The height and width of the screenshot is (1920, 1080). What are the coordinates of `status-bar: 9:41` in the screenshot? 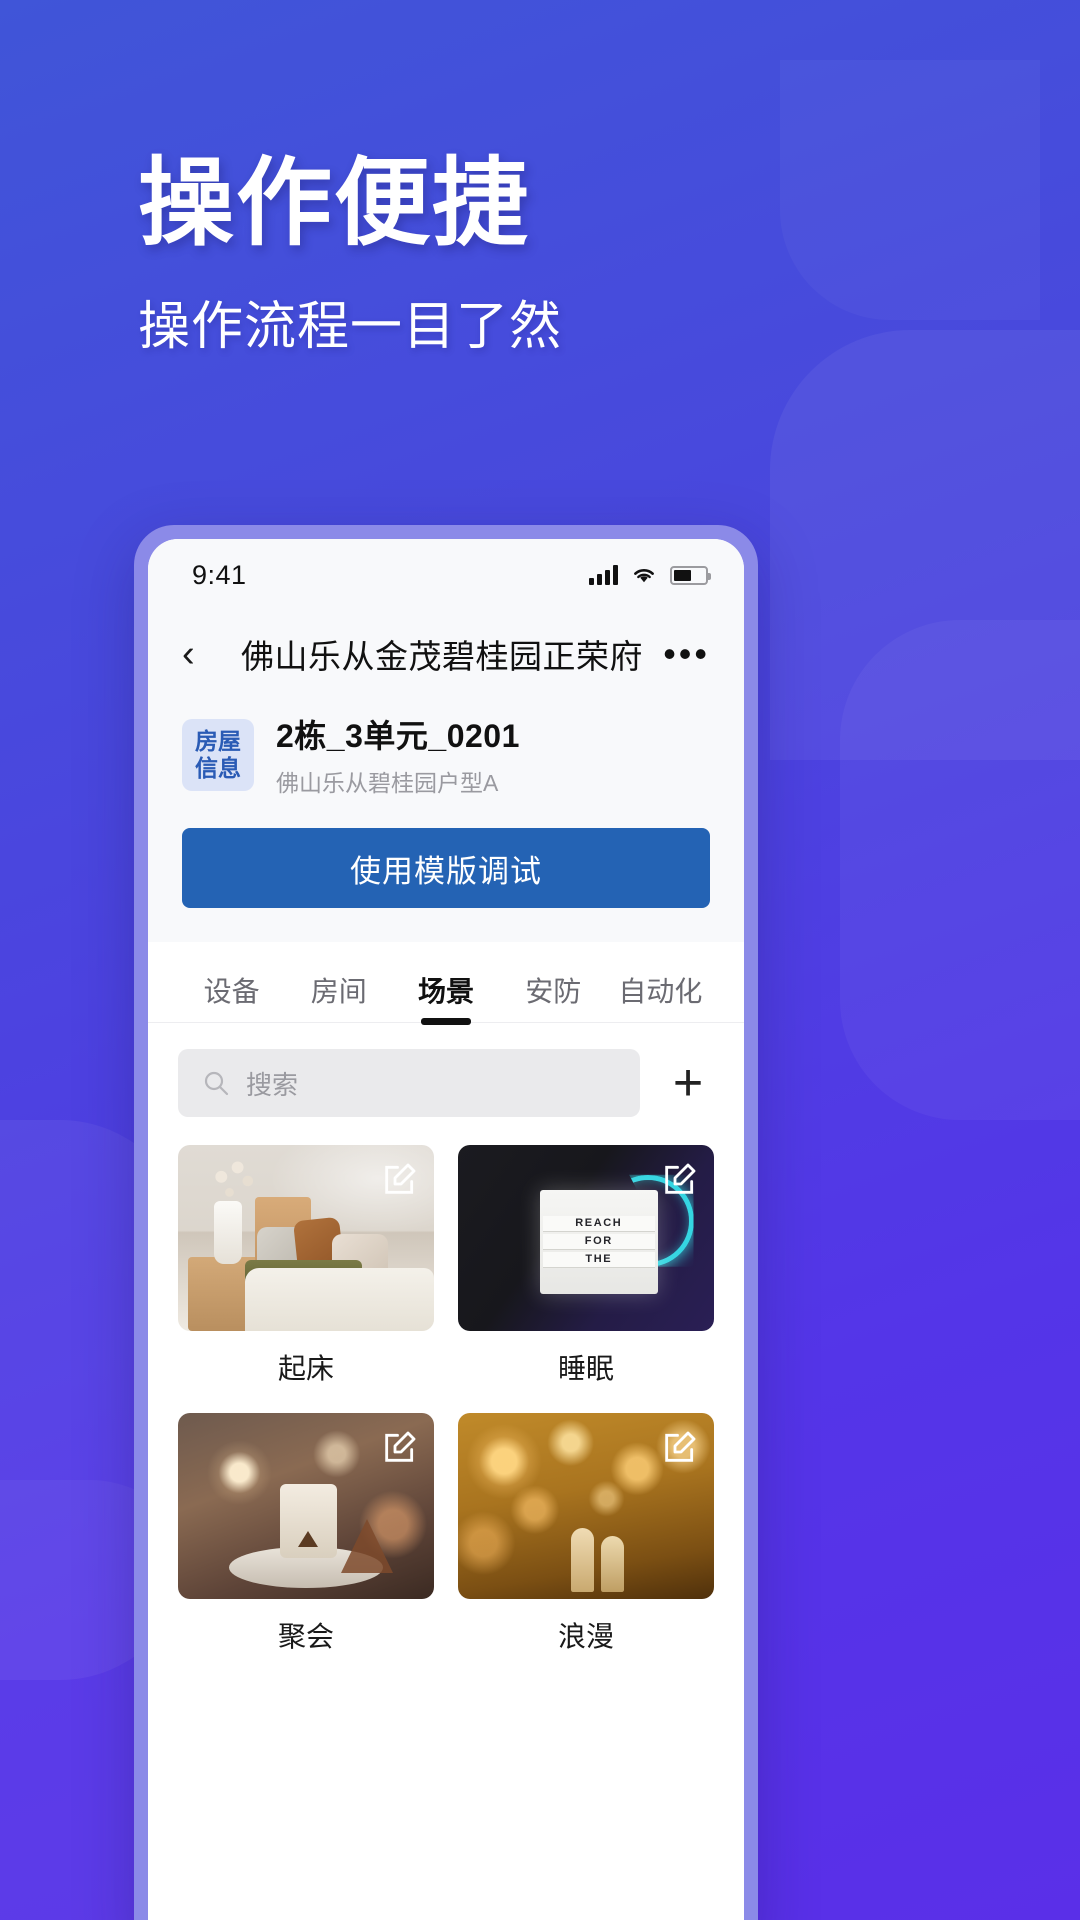 It's located at (446, 575).